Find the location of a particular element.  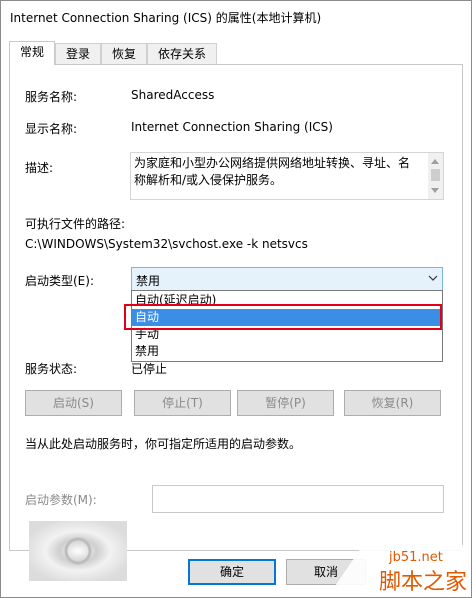

status-value: 已停止 is located at coordinates (149, 369).